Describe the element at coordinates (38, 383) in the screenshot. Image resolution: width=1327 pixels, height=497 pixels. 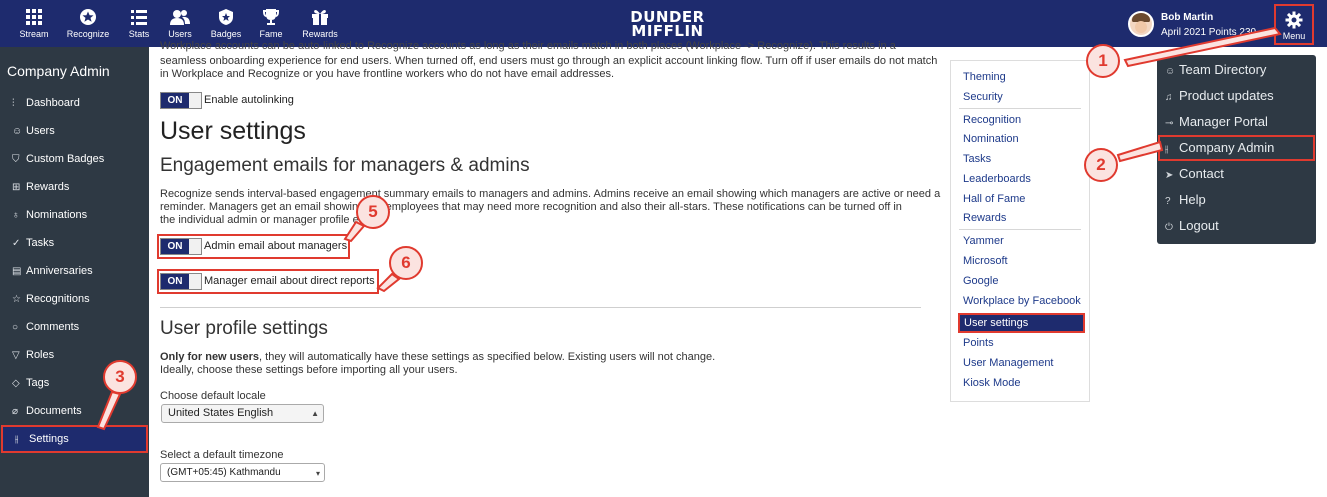
I see `sidebar-item-label: Tags` at that location.